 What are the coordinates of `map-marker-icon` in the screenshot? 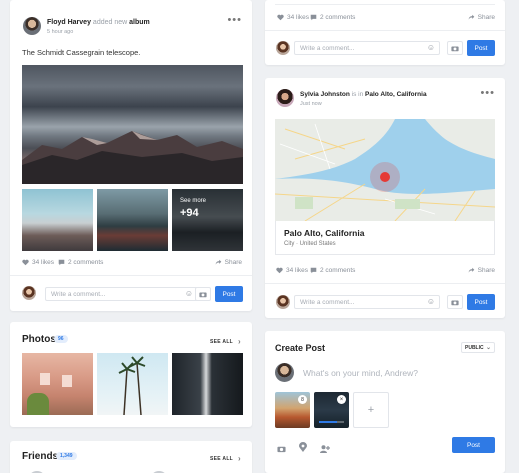 It's located at (385, 177).